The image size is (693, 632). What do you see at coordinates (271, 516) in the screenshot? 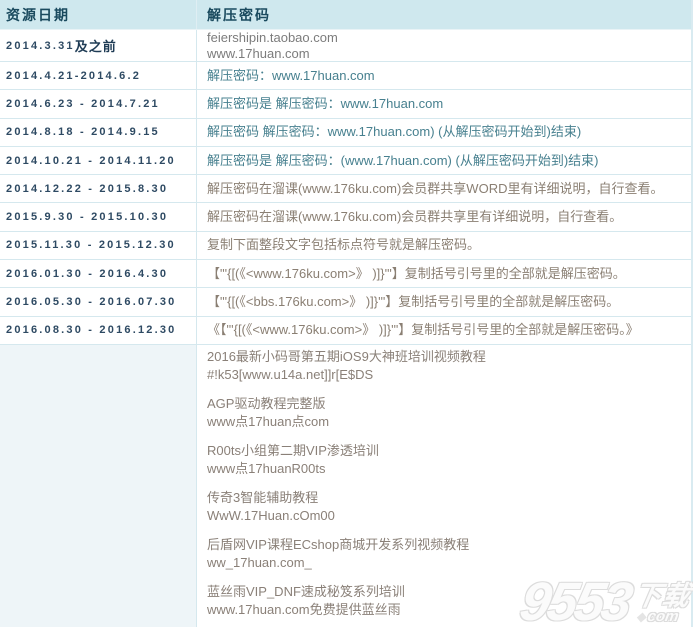
I see `footer-line: WwW.17Huan.cOm00` at bounding box center [271, 516].